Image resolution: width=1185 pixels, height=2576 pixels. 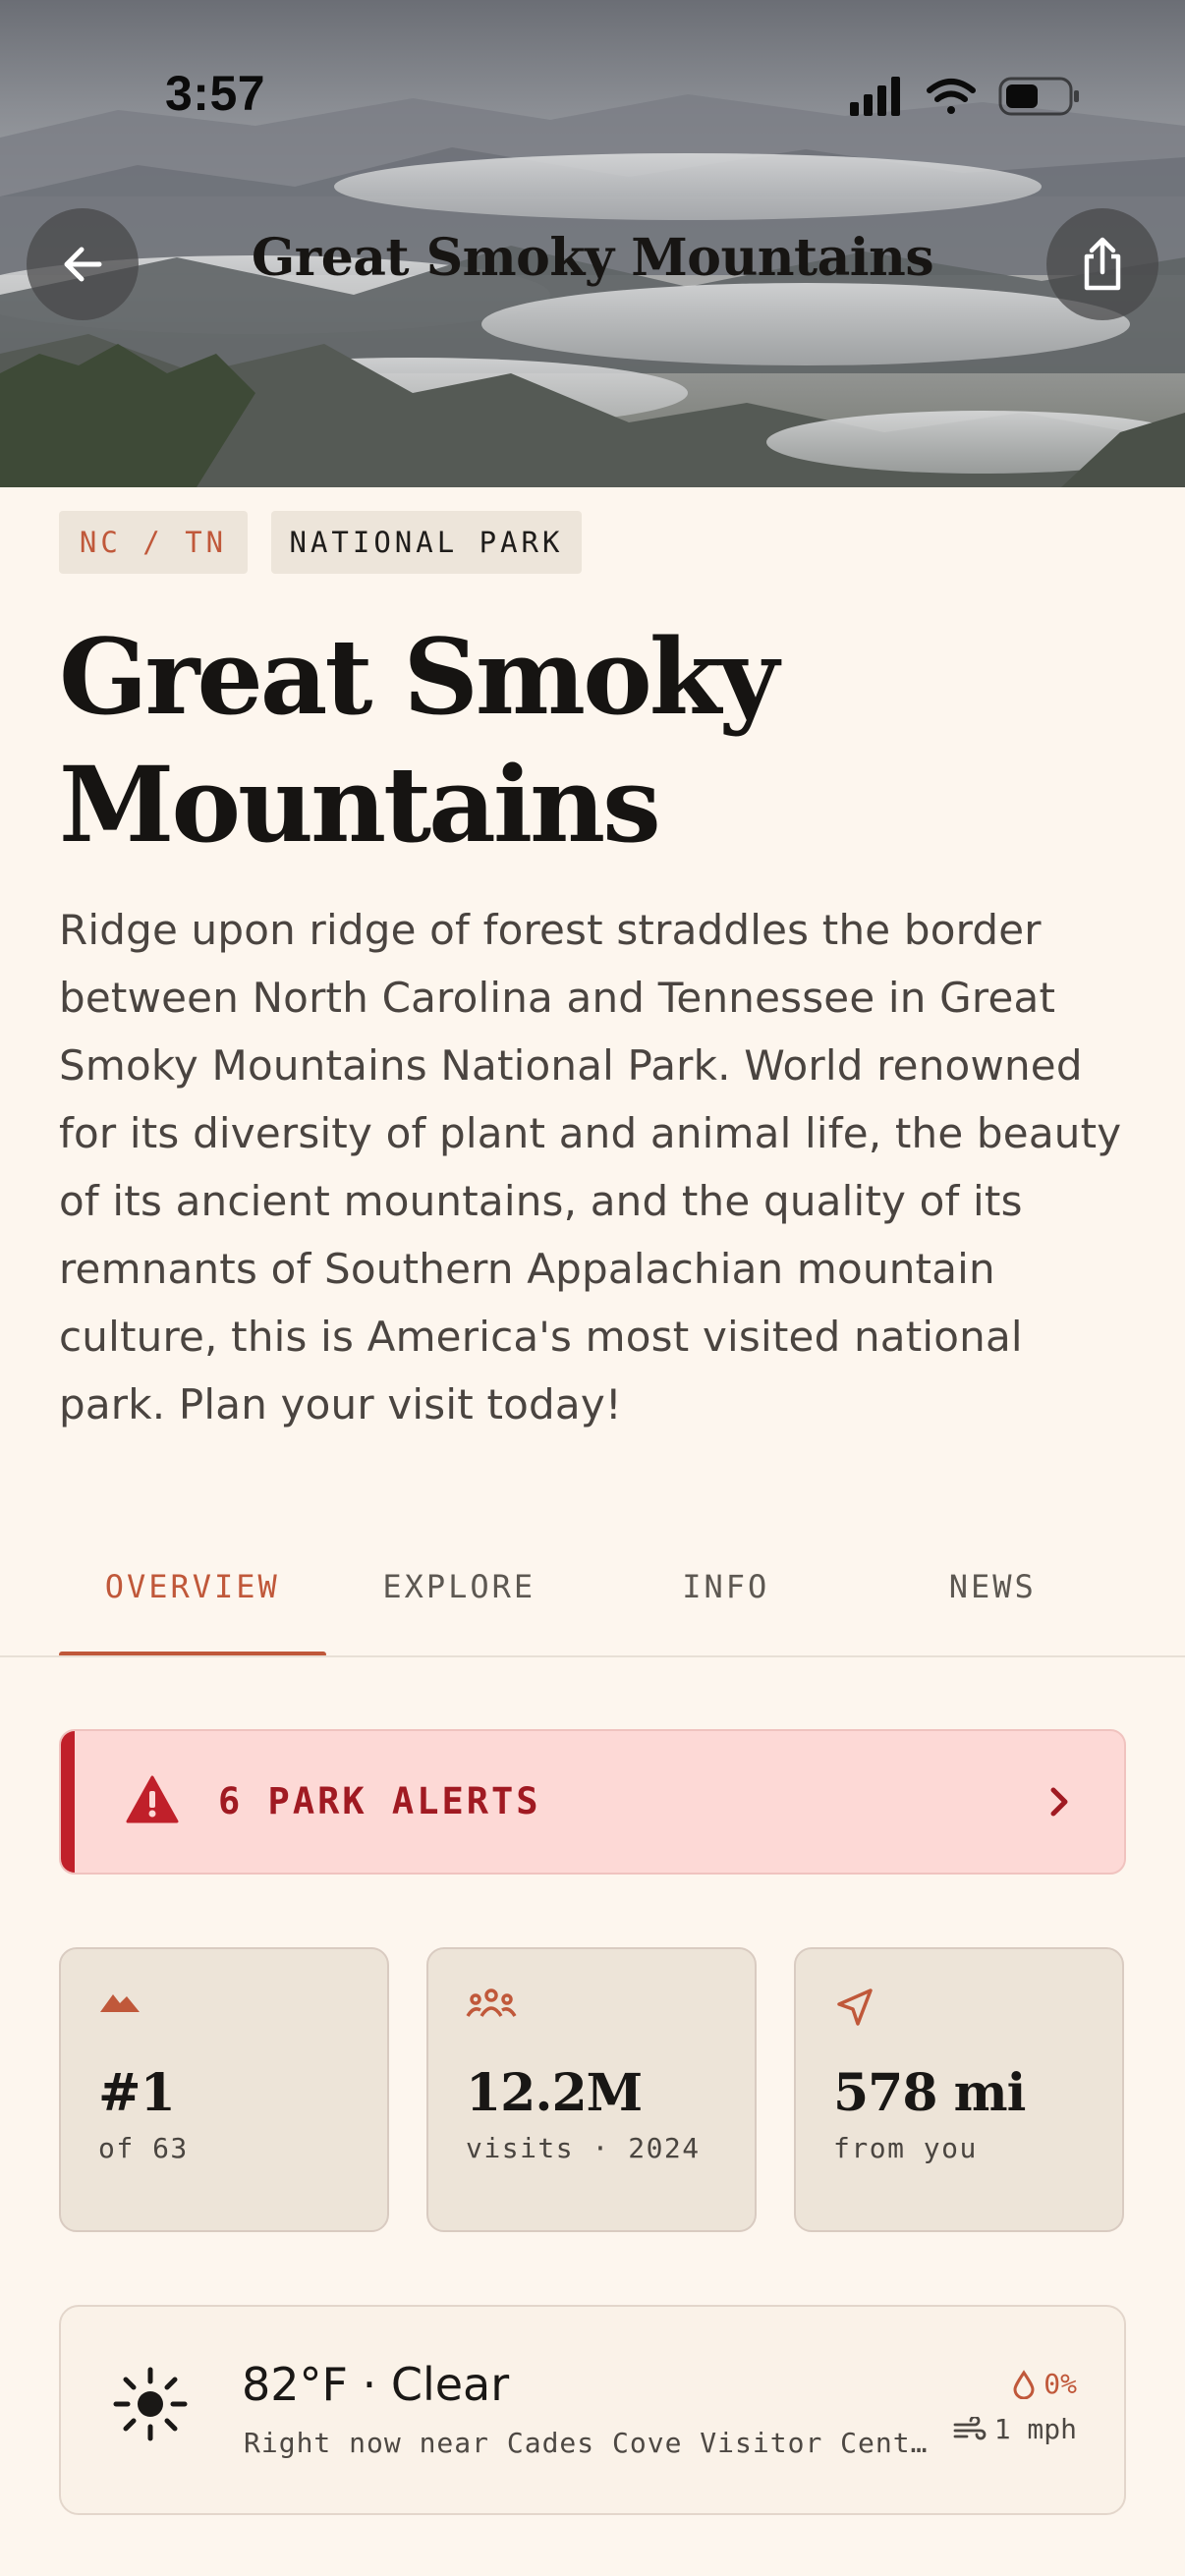 I want to click on stat-card-distance: 578 mi from you, so click(x=959, y=2089).